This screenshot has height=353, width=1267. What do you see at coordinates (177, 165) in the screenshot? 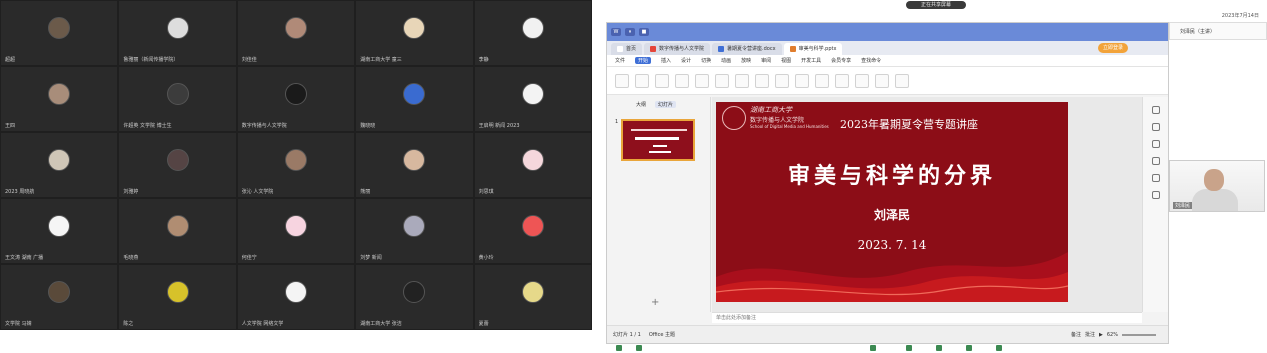
I see `participant-tile: 刘雅婷` at bounding box center [177, 165].